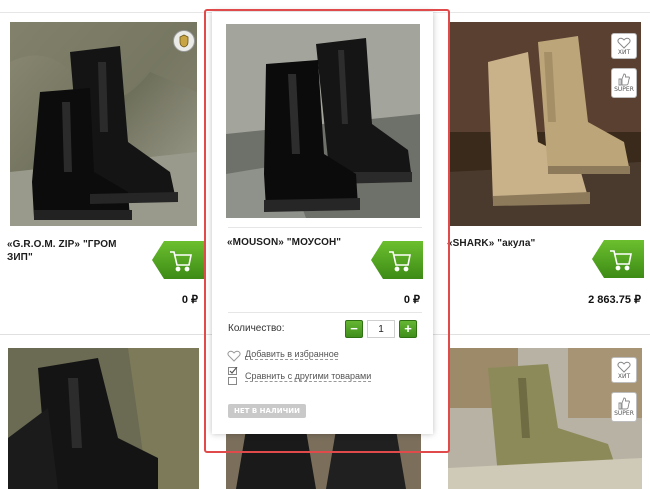 The height and width of the screenshot is (489, 650). What do you see at coordinates (323, 121) in the screenshot?
I see `product-photo-mouson` at bounding box center [323, 121].